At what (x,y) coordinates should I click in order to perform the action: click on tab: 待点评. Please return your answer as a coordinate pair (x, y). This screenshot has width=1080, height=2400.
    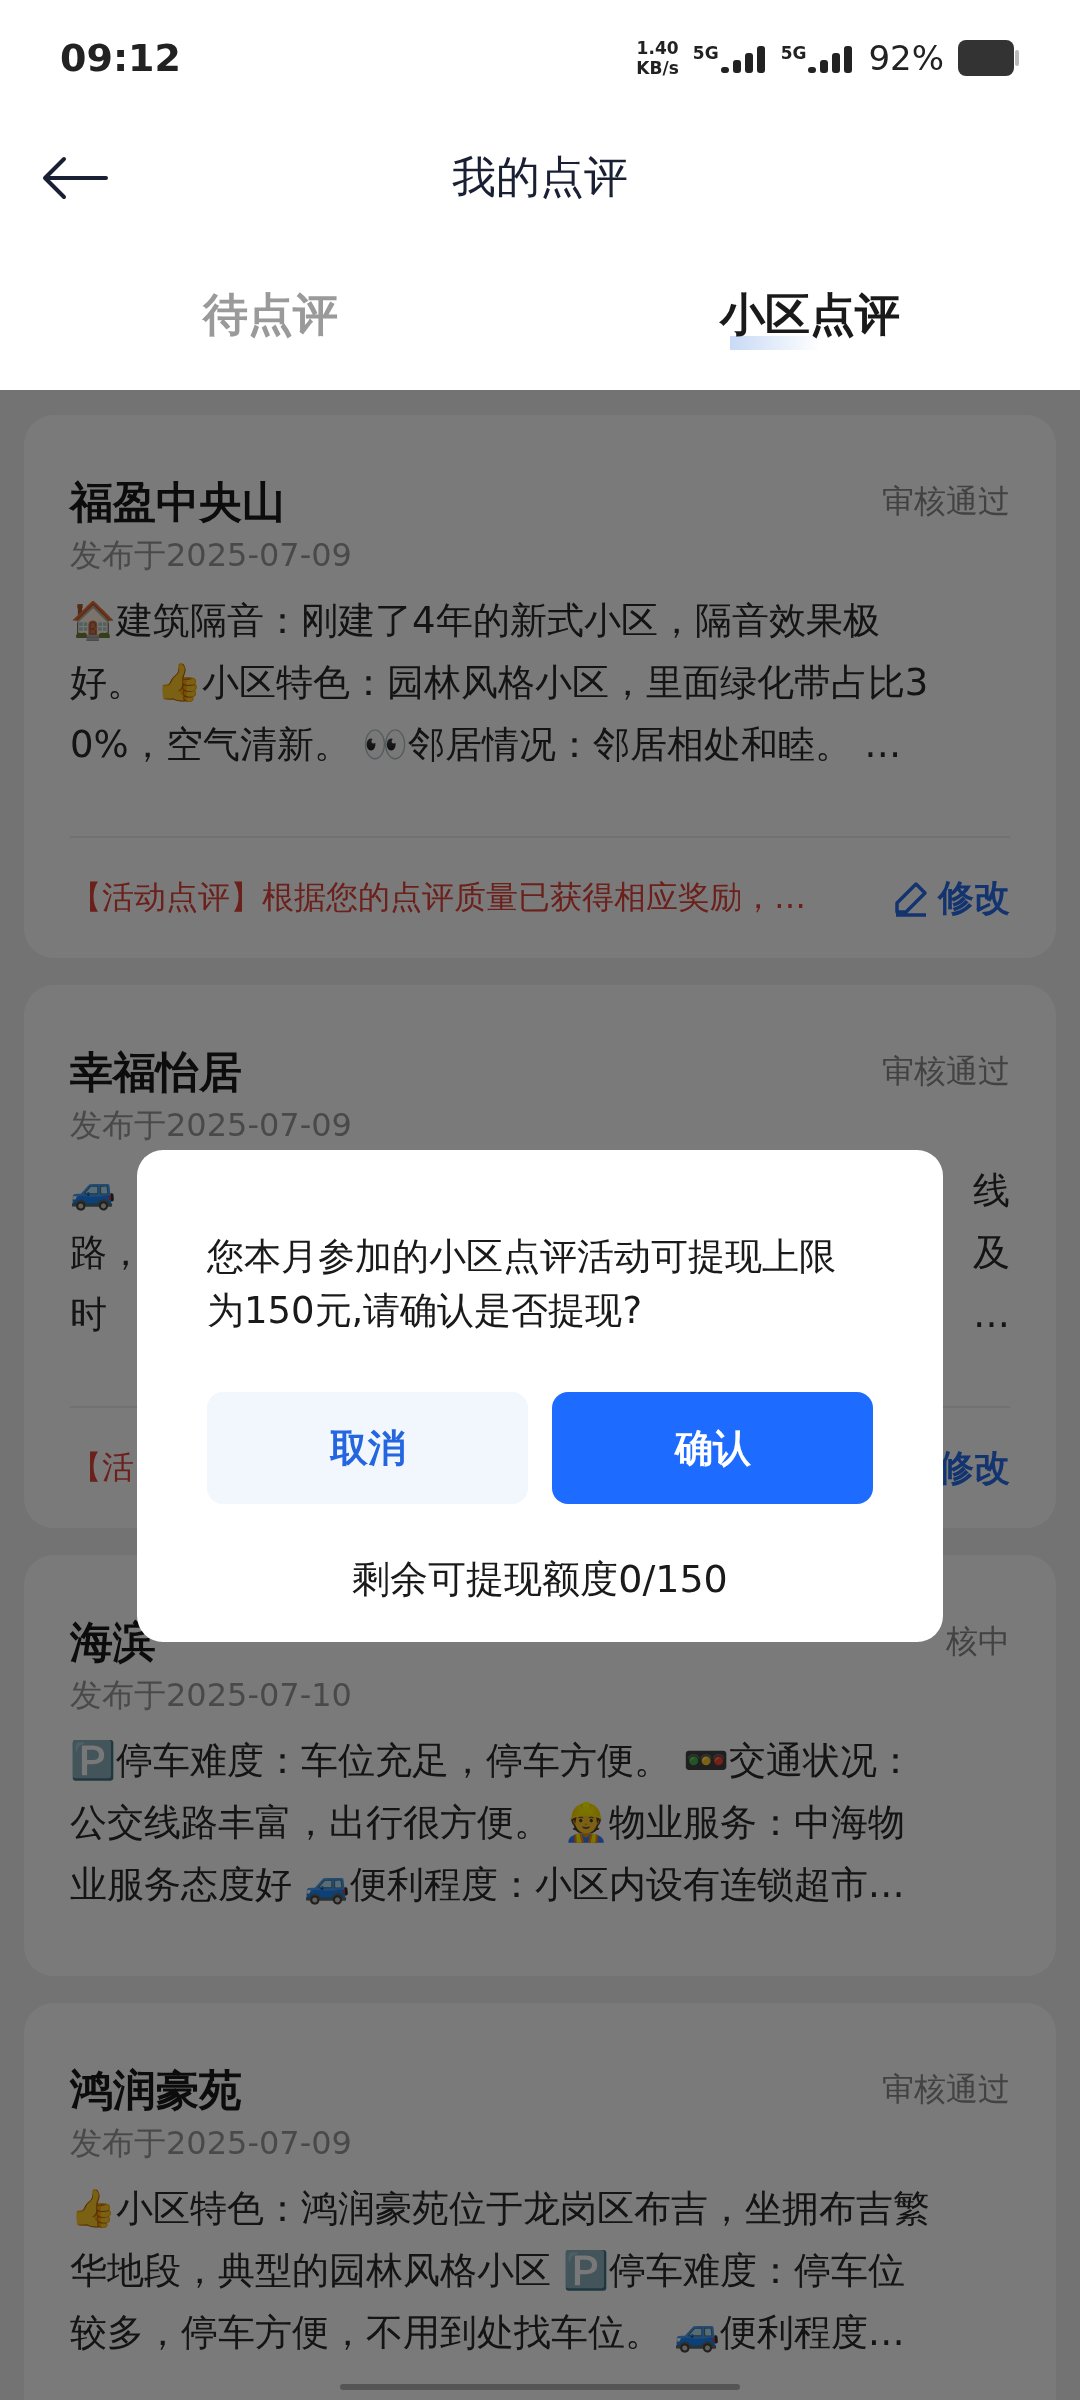
    Looking at the image, I should click on (270, 315).